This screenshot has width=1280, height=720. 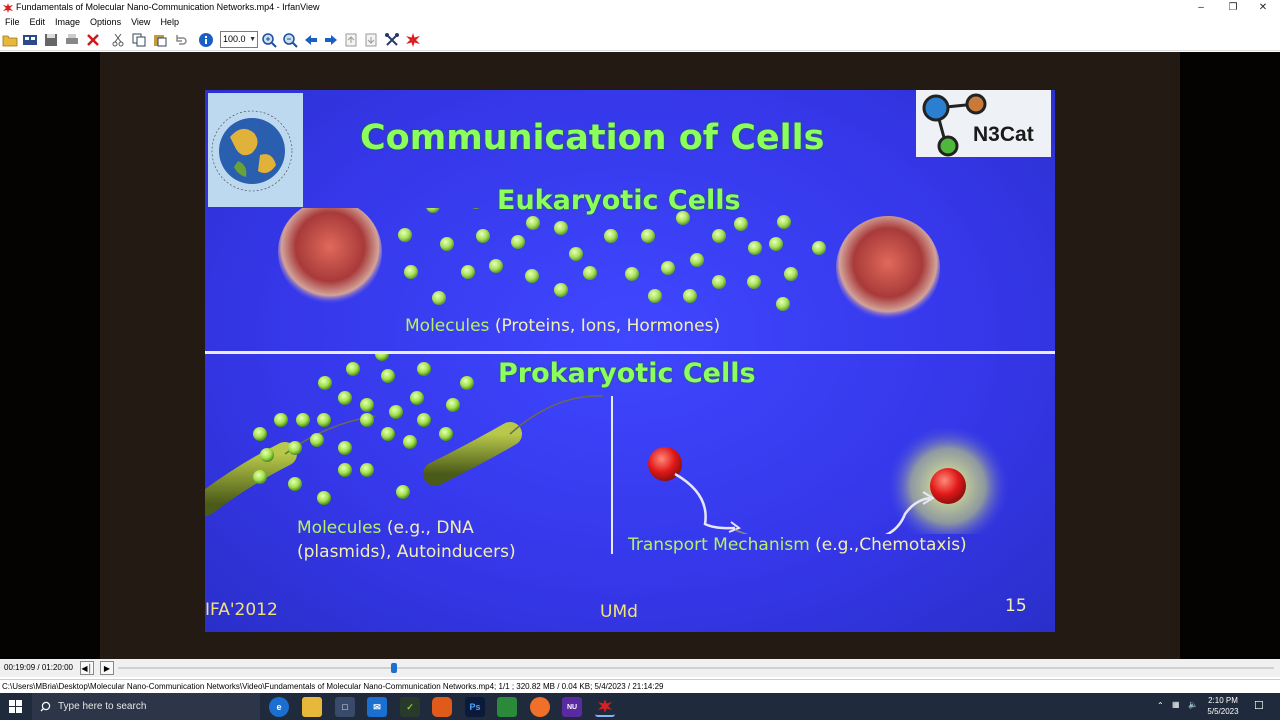 I want to click on copy-icon, so click(x=139, y=40).